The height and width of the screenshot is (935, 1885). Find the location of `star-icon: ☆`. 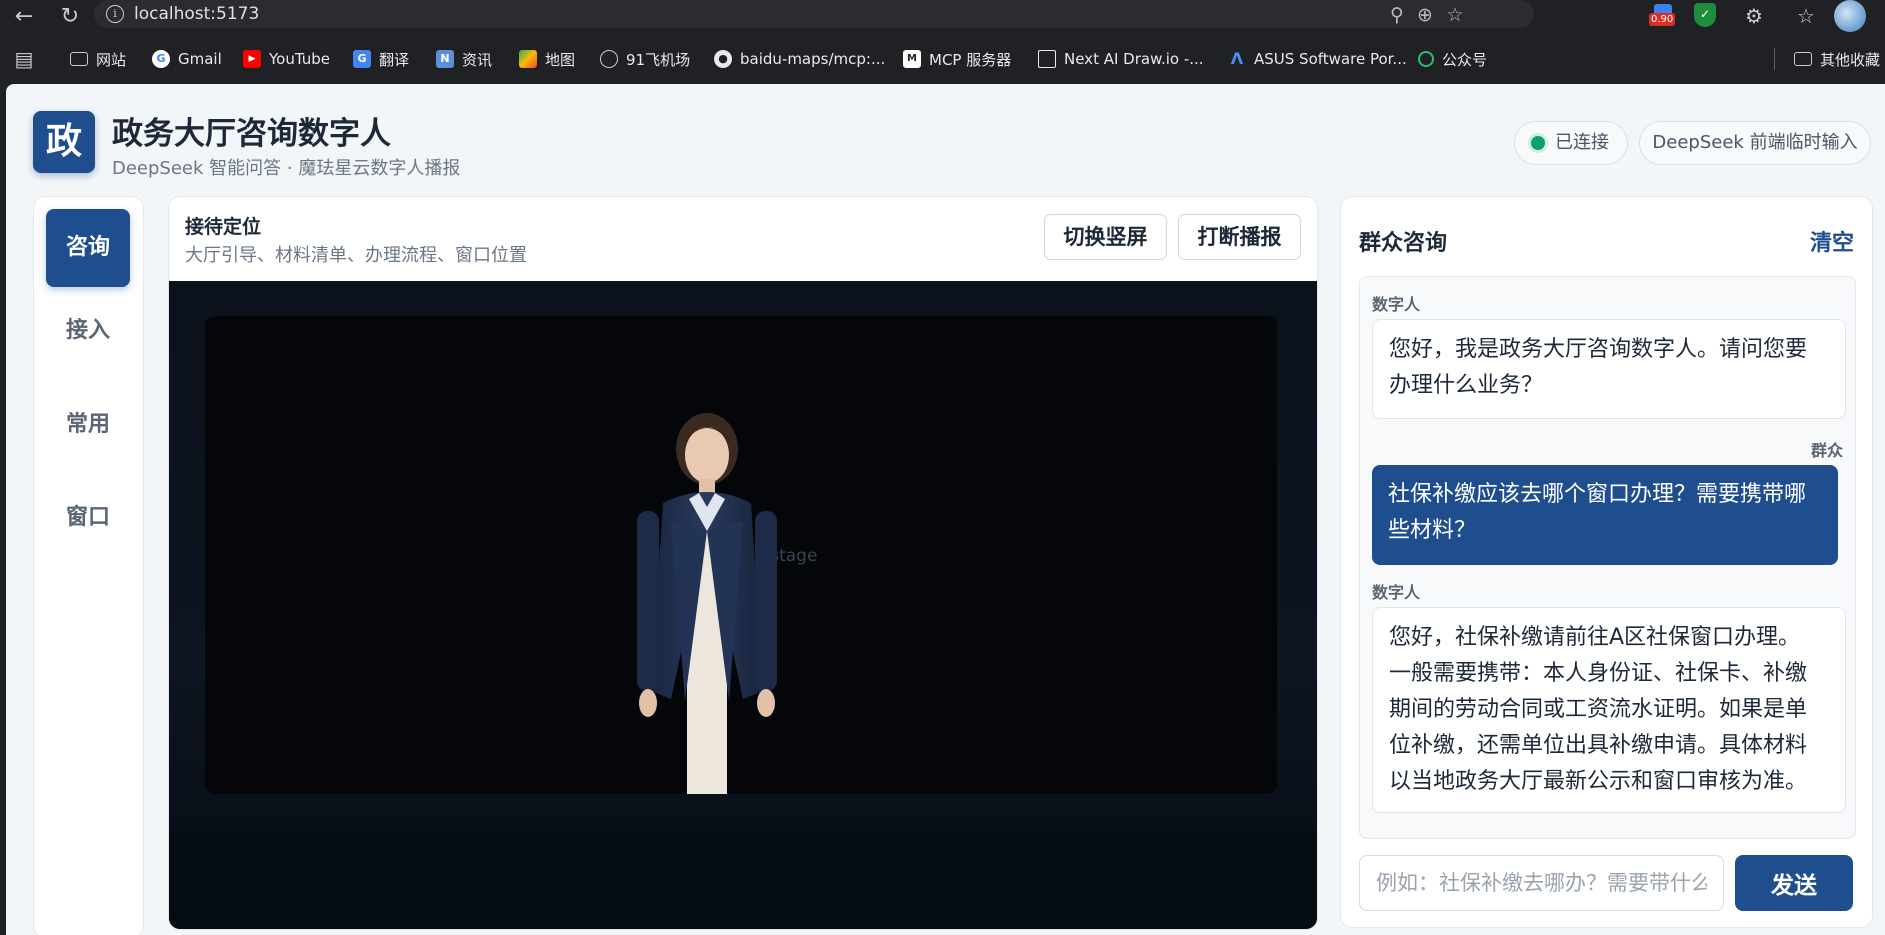

star-icon: ☆ is located at coordinates (1455, 15).